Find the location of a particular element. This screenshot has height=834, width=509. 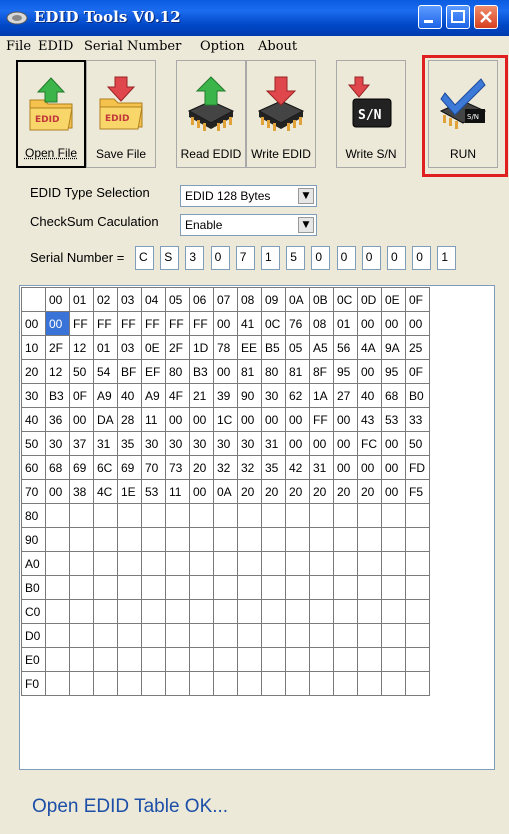

hex-cell: 81 is located at coordinates (249, 371).